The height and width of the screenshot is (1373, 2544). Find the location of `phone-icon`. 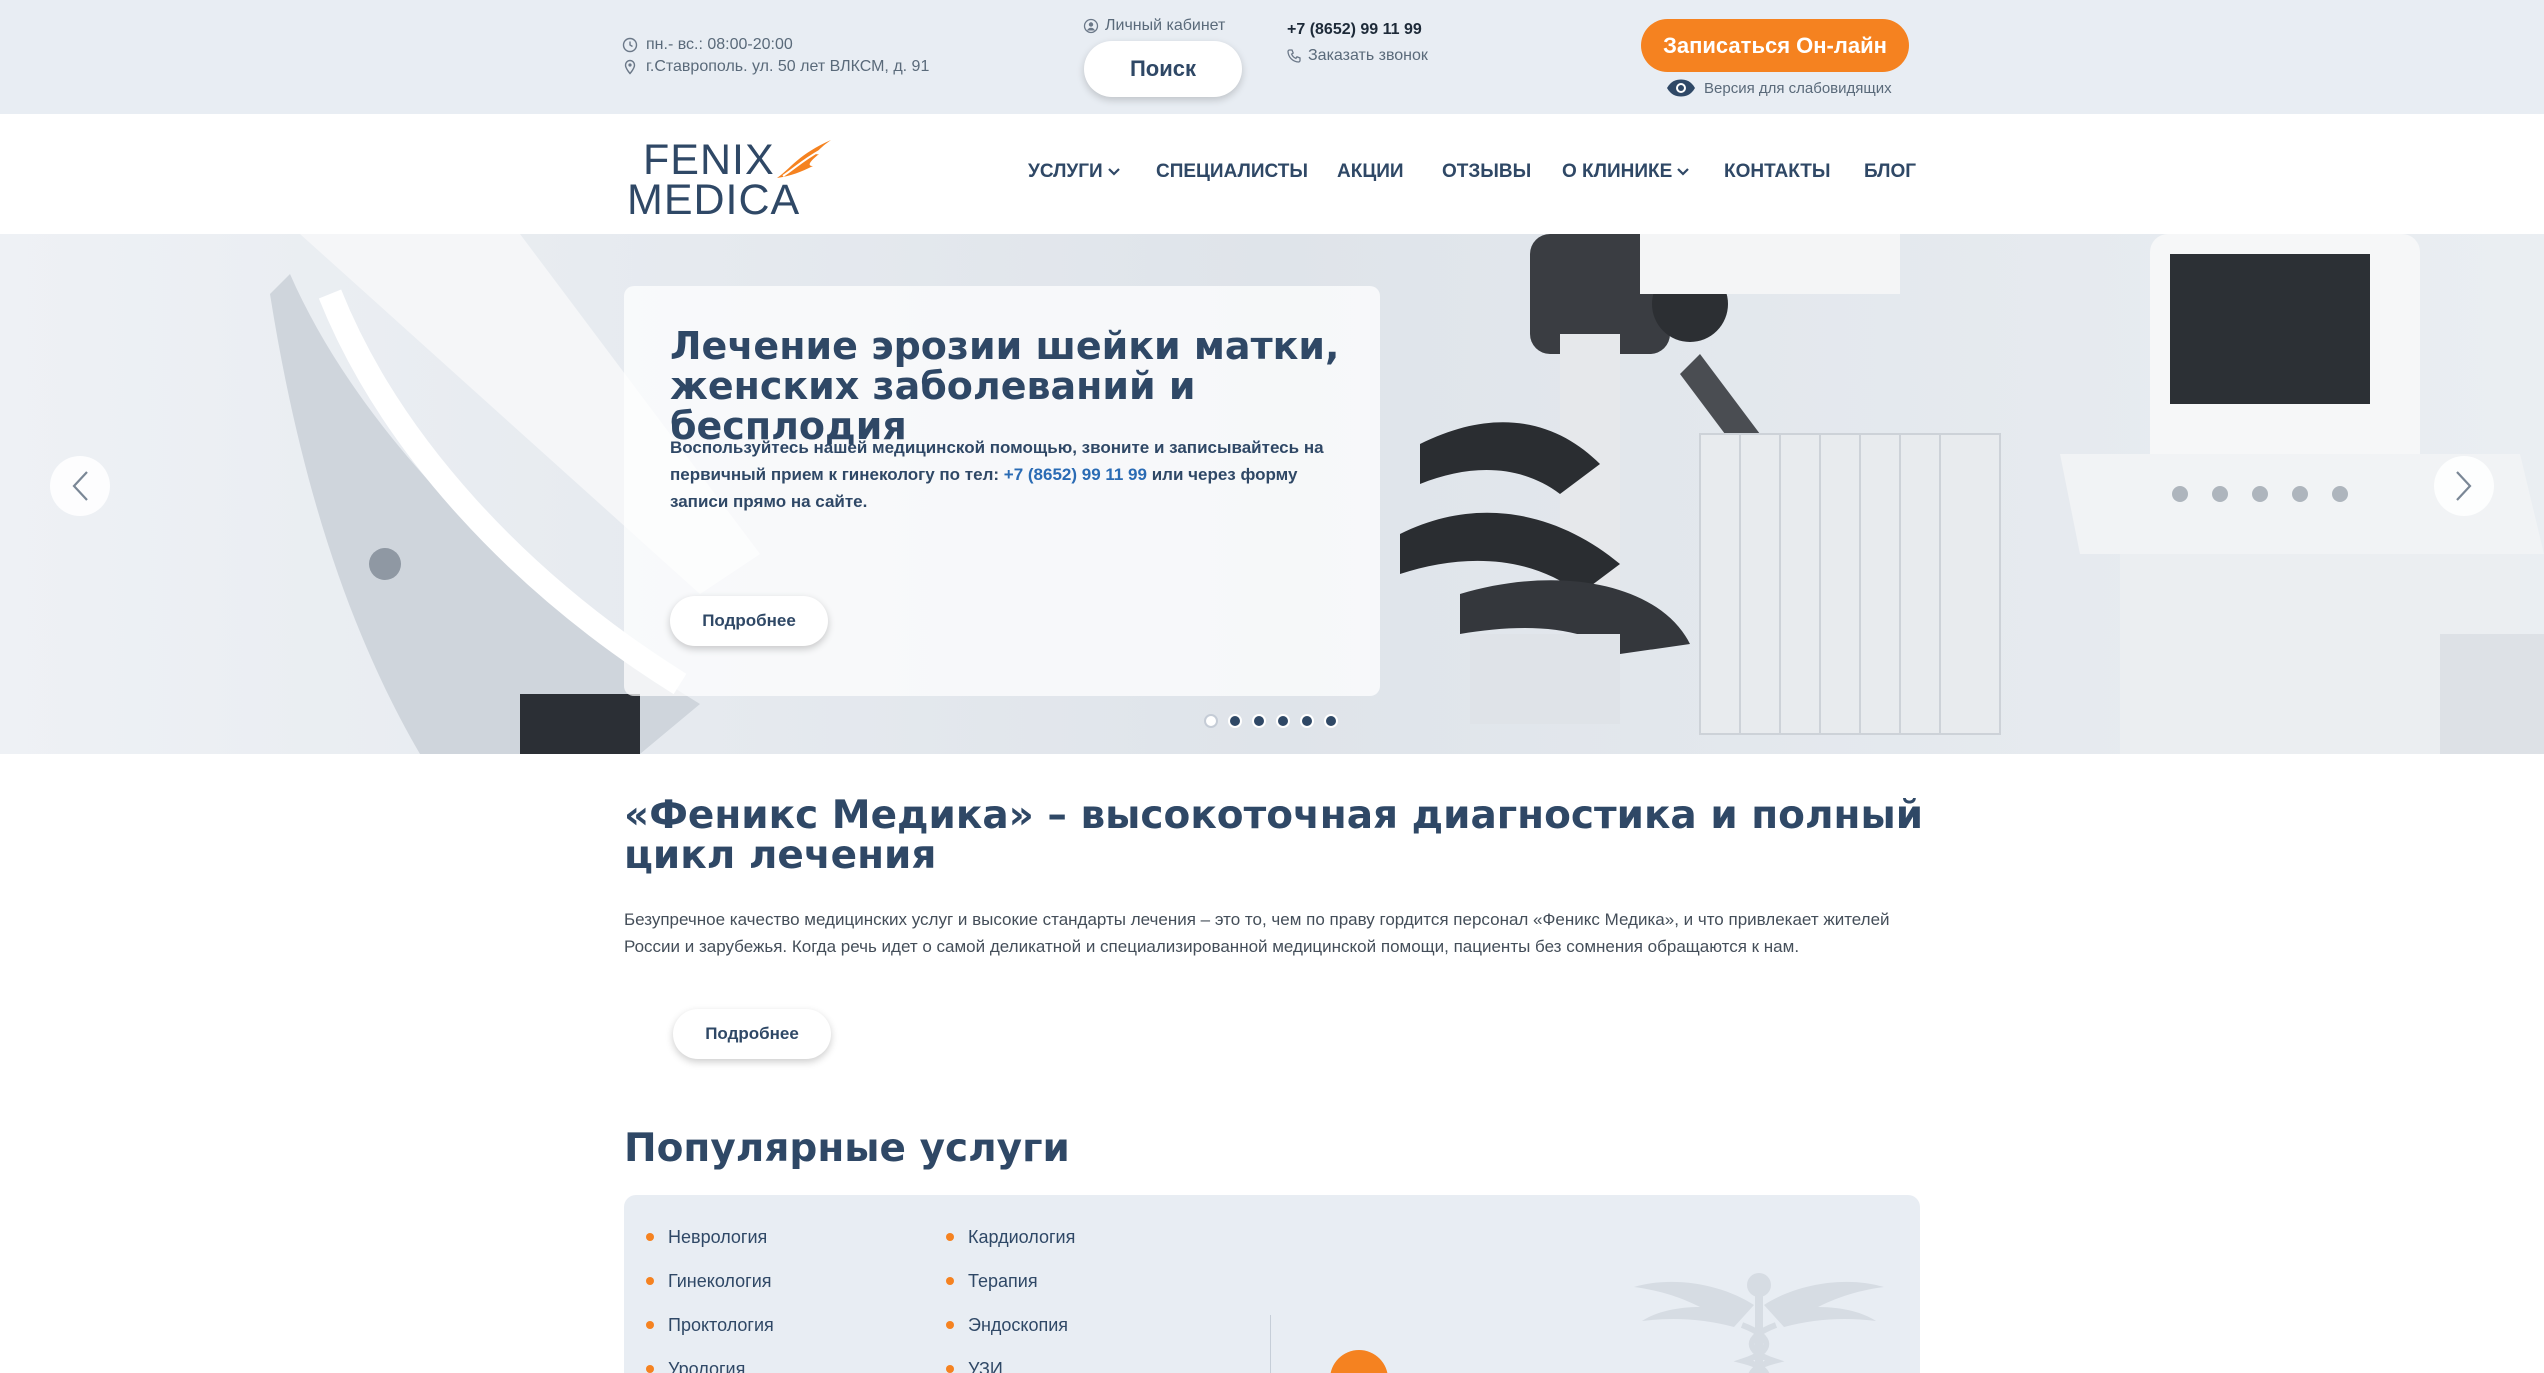

phone-icon is located at coordinates (1294, 56).